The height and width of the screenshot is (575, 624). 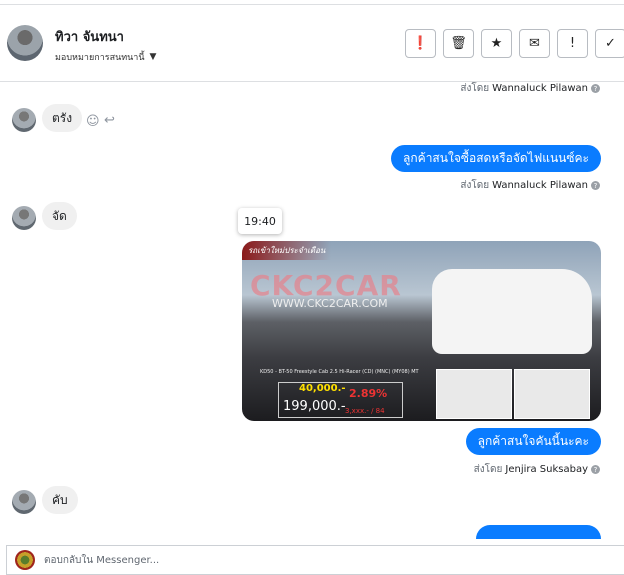 I want to click on check-icon: ✓, so click(x=610, y=43).